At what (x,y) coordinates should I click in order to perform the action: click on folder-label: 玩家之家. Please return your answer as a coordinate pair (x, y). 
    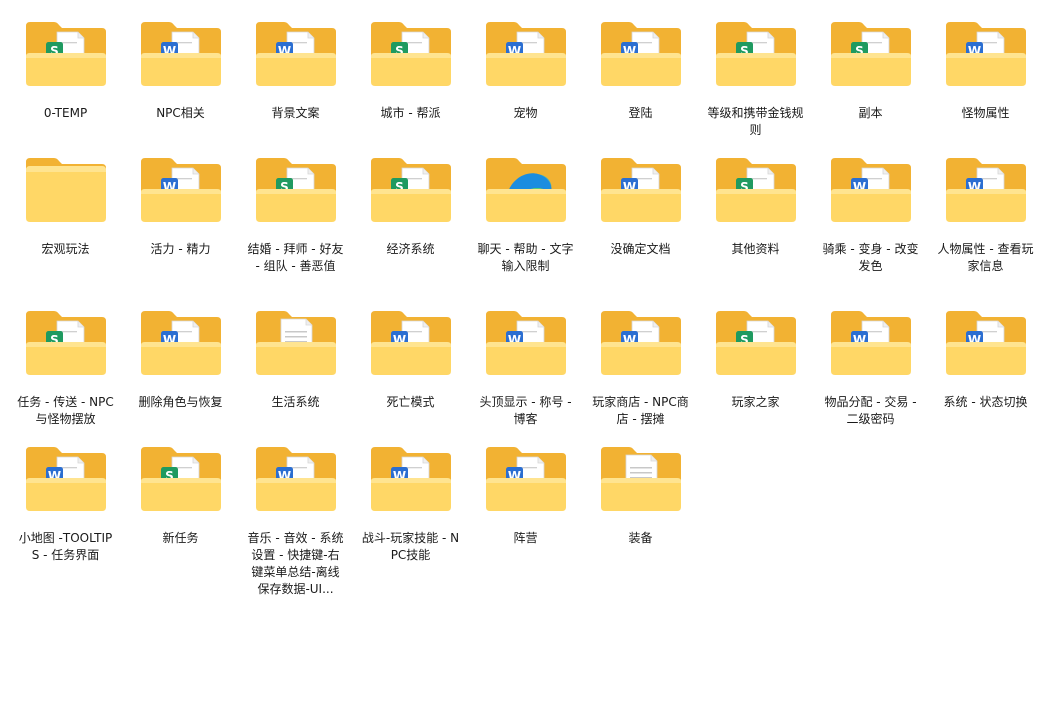
    Looking at the image, I should click on (755, 402).